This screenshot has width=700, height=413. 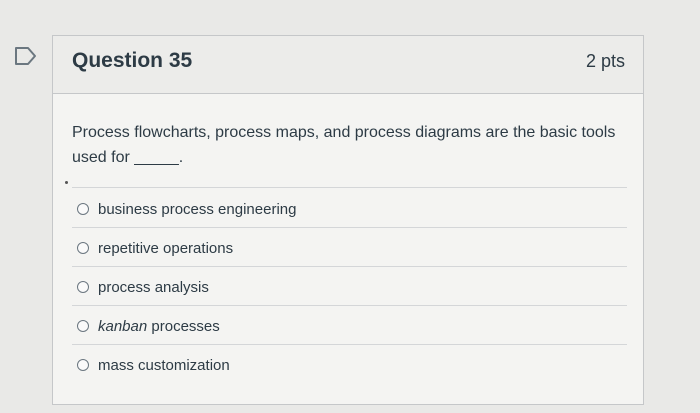 I want to click on answer-option-3: process analysis, so click(x=143, y=287).